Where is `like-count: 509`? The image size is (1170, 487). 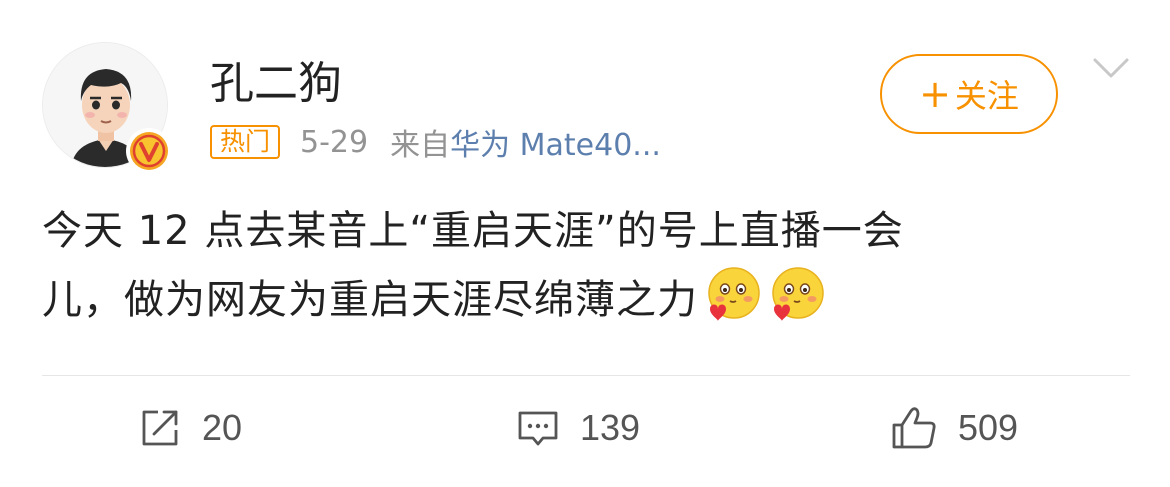
like-count: 509 is located at coordinates (988, 427).